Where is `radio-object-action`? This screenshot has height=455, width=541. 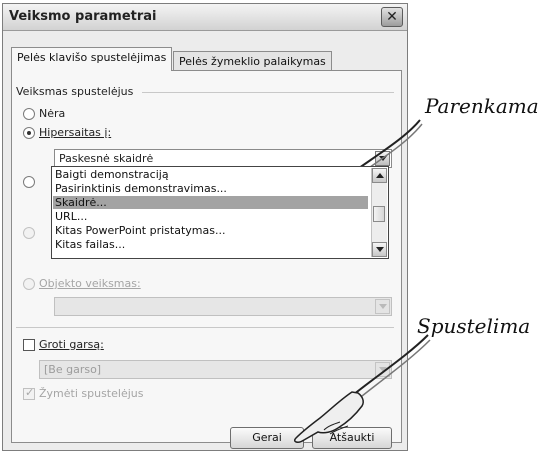 radio-object-action is located at coordinates (29, 284).